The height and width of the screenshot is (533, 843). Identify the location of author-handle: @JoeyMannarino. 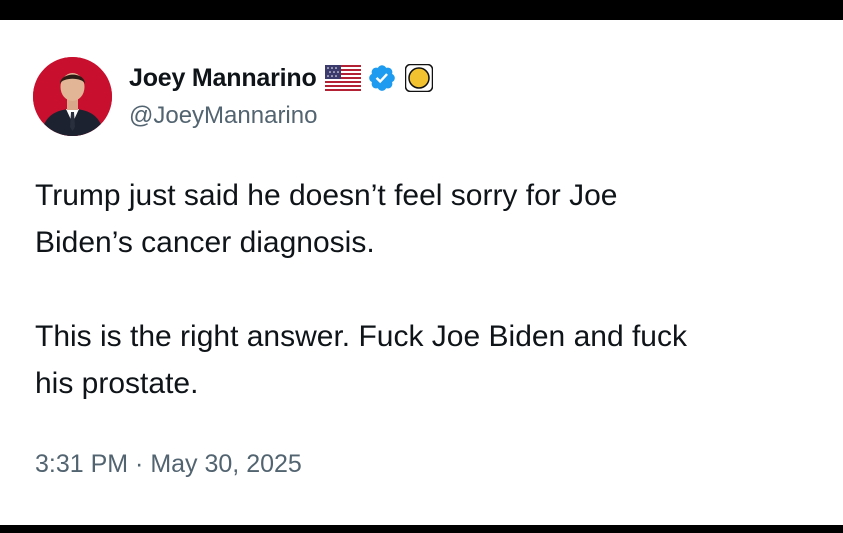
(223, 116).